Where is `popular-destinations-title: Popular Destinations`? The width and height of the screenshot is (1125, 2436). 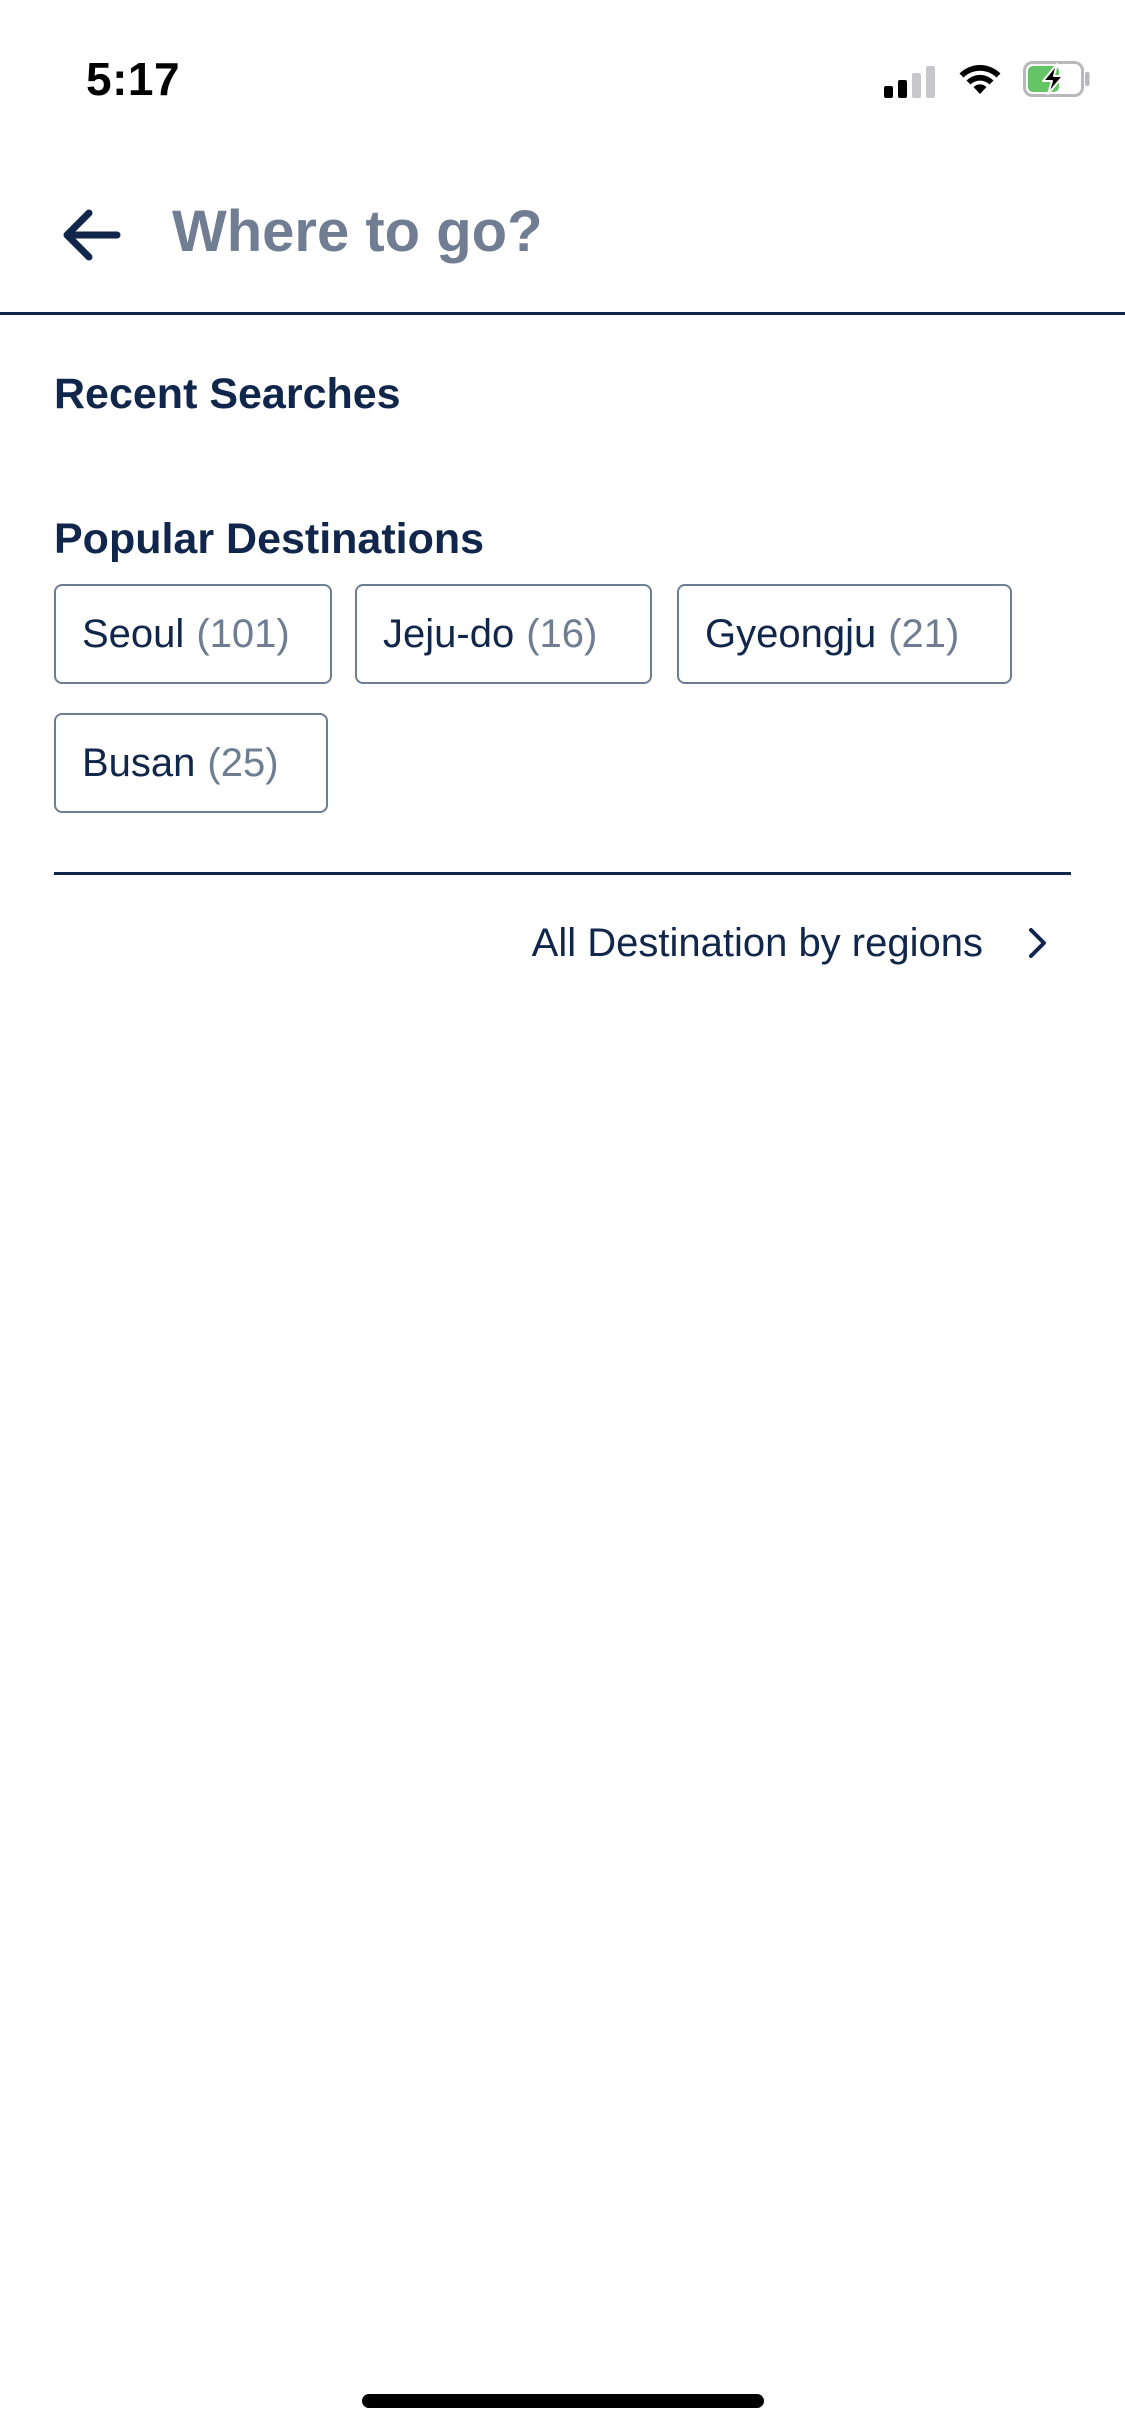 popular-destinations-title: Popular Destinations is located at coordinates (269, 539).